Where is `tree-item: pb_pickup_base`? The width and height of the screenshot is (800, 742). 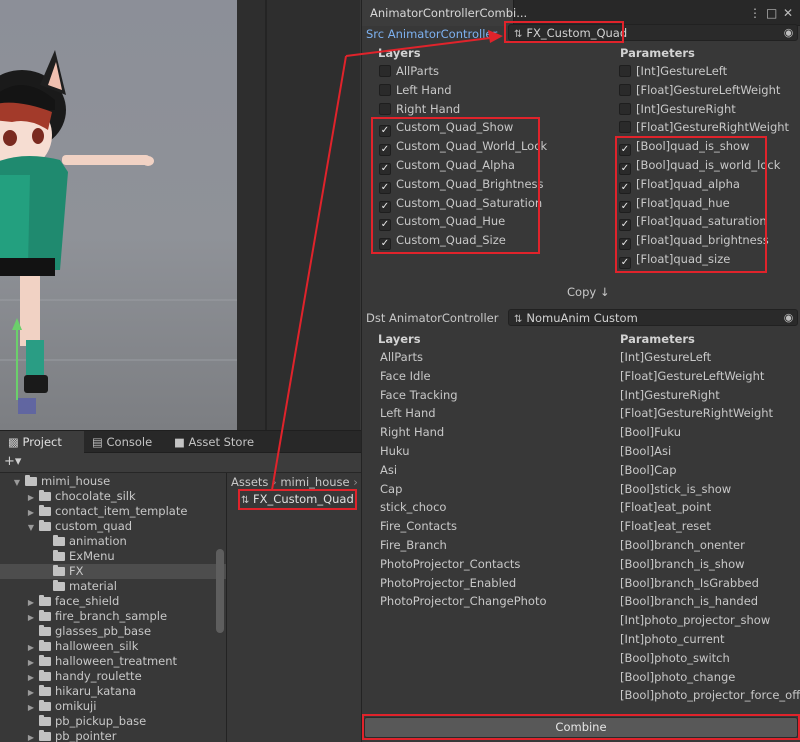 tree-item: pb_pickup_base is located at coordinates (113, 721).